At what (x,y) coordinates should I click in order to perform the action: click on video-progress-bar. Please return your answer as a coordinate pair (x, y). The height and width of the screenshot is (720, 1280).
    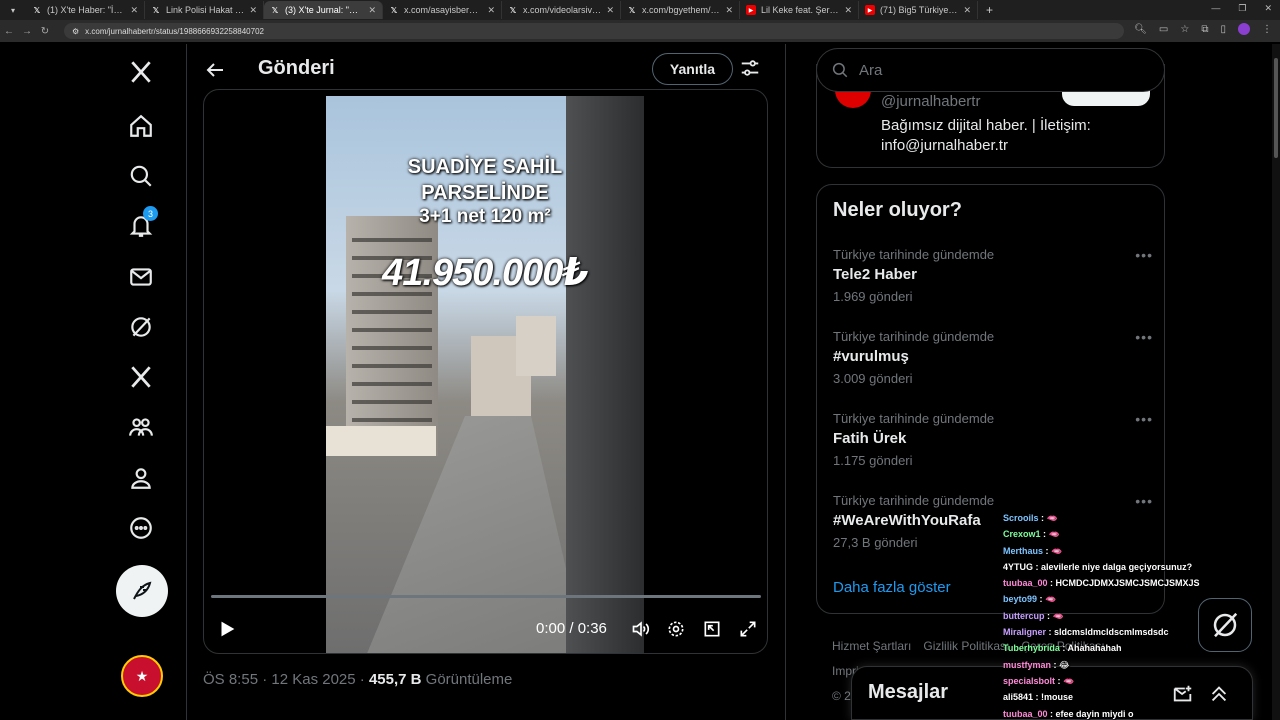
    Looking at the image, I should click on (486, 596).